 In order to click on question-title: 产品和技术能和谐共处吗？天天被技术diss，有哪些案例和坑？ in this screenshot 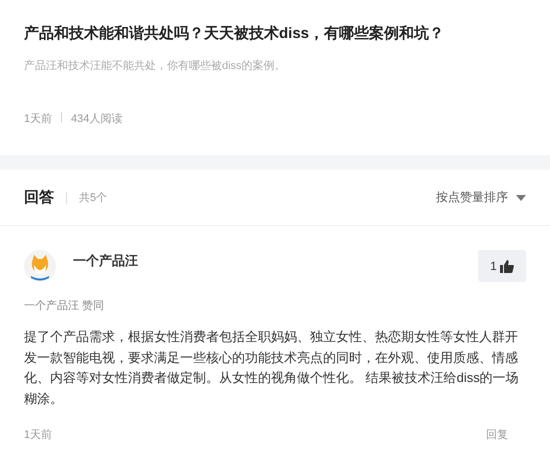, I will do `click(235, 33)`.